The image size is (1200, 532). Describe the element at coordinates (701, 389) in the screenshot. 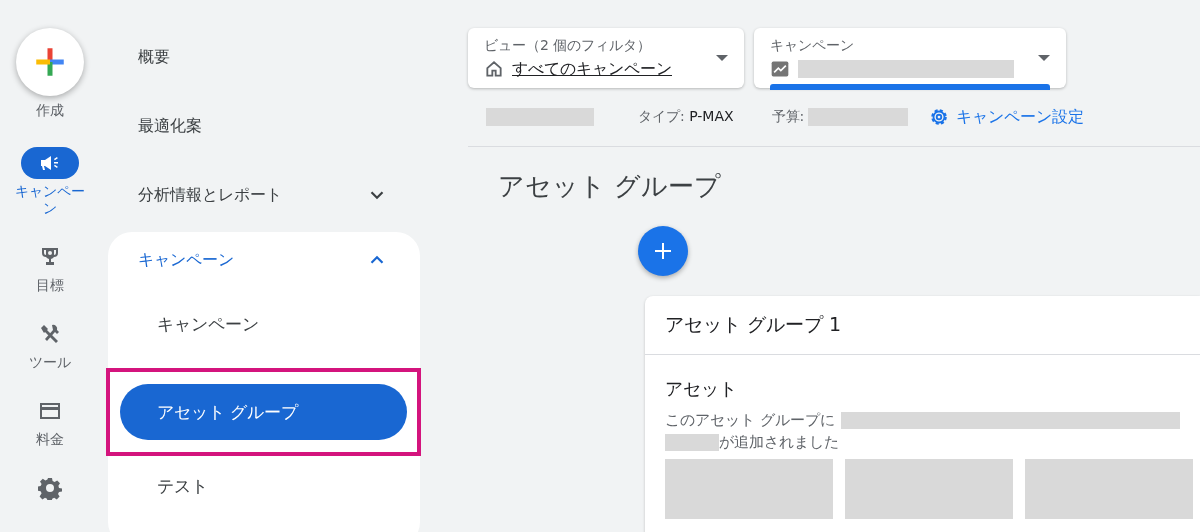

I see `section-title: アセット` at that location.